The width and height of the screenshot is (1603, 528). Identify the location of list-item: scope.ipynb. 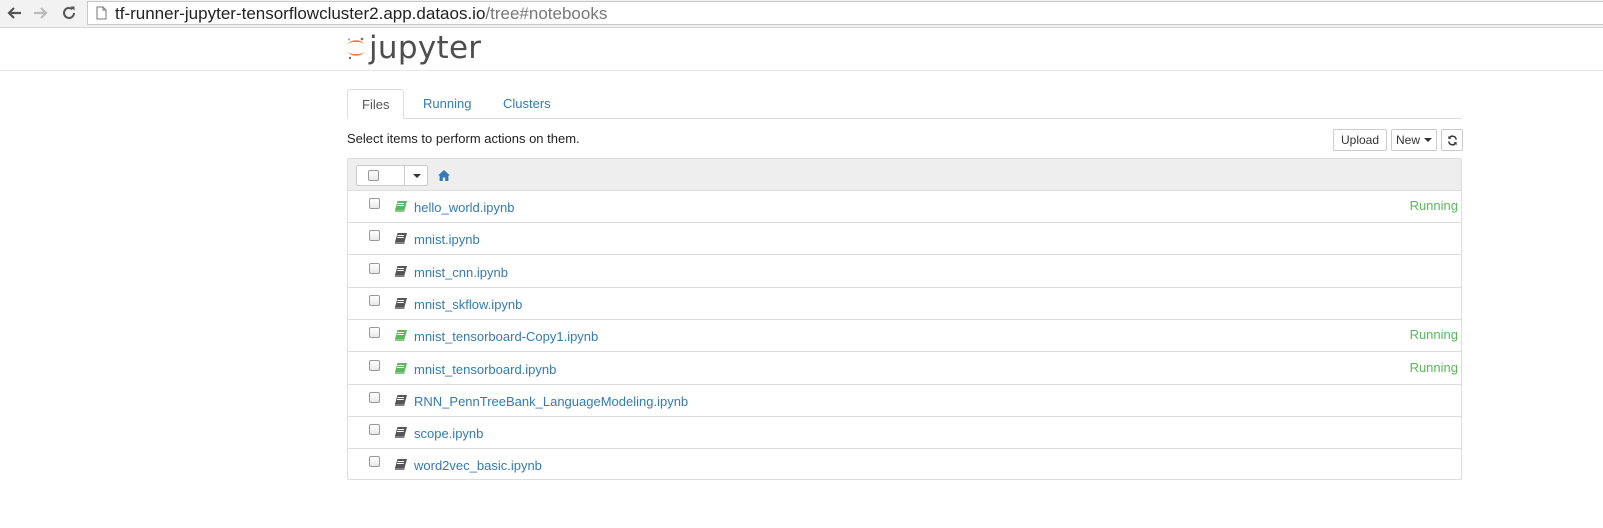
(904, 433).